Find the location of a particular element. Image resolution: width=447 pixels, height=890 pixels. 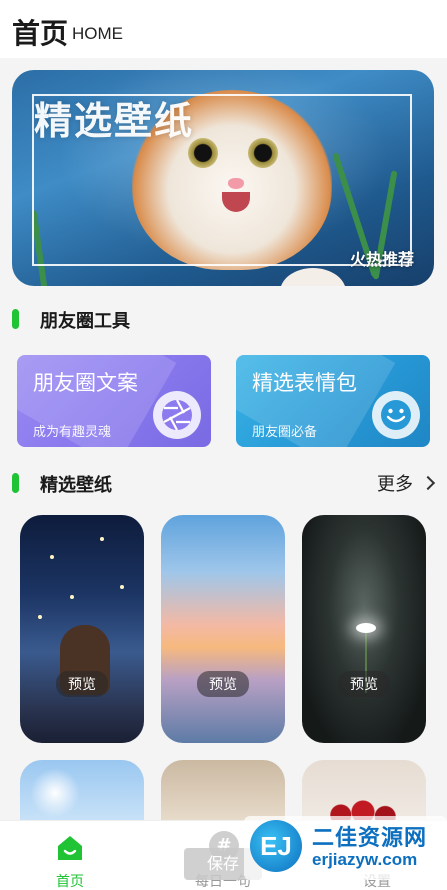

watermark-logo: EJ is located at coordinates (276, 846).